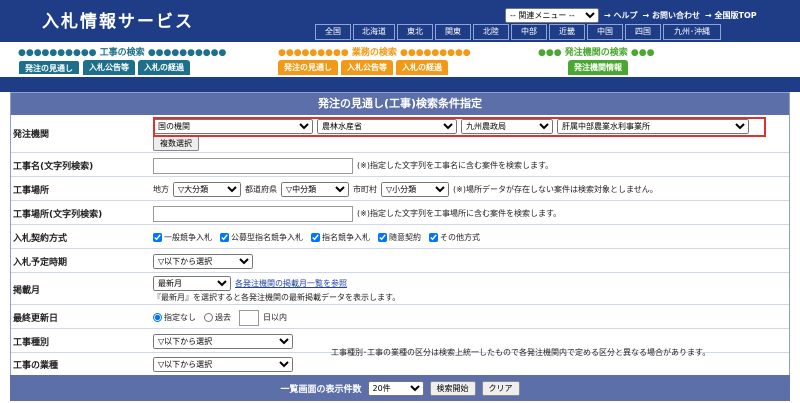 This screenshot has height=403, width=800. Describe the element at coordinates (365, 189) in the screenshot. I see `city-label: 市町村` at that location.